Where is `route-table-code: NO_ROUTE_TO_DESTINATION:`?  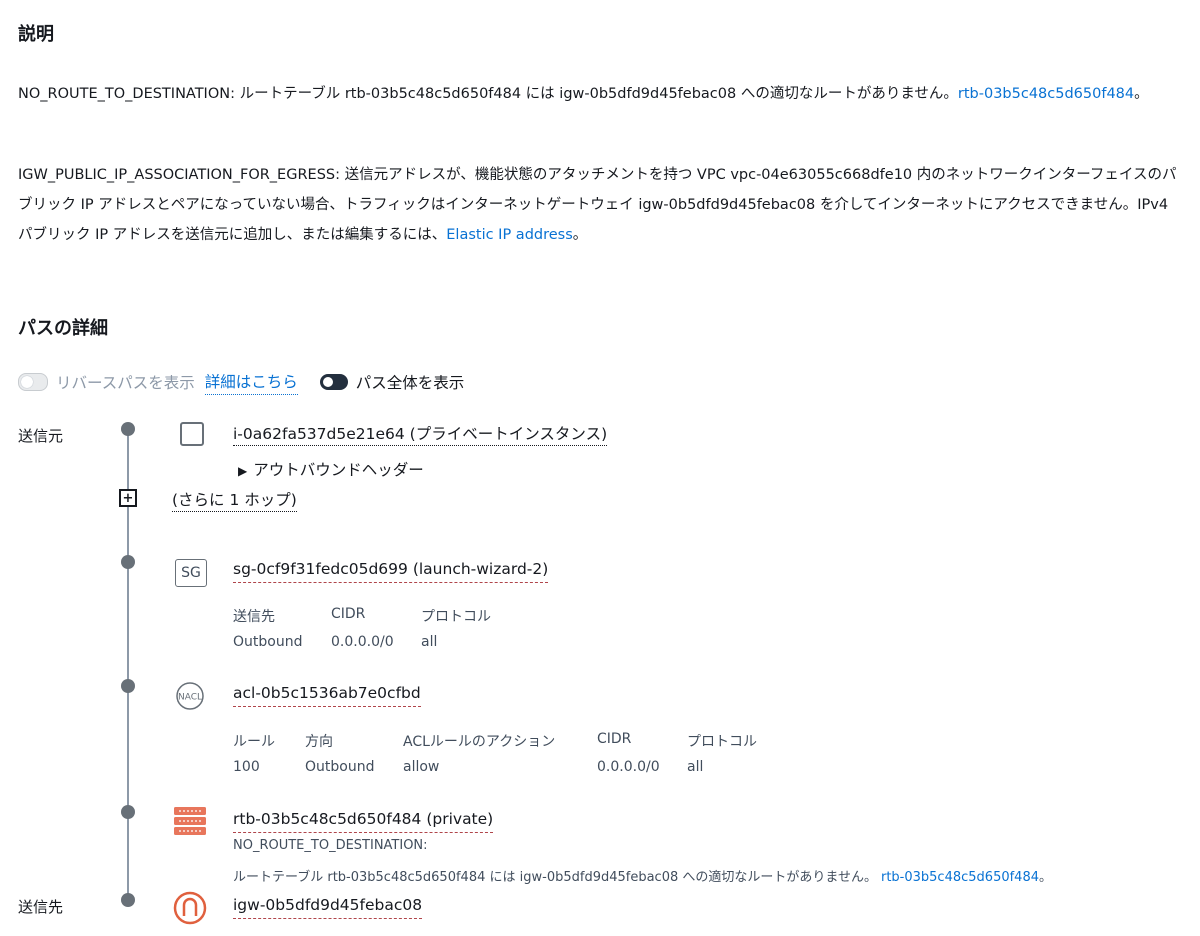 route-table-code: NO_ROUTE_TO_DESTINATION: is located at coordinates (330, 845).